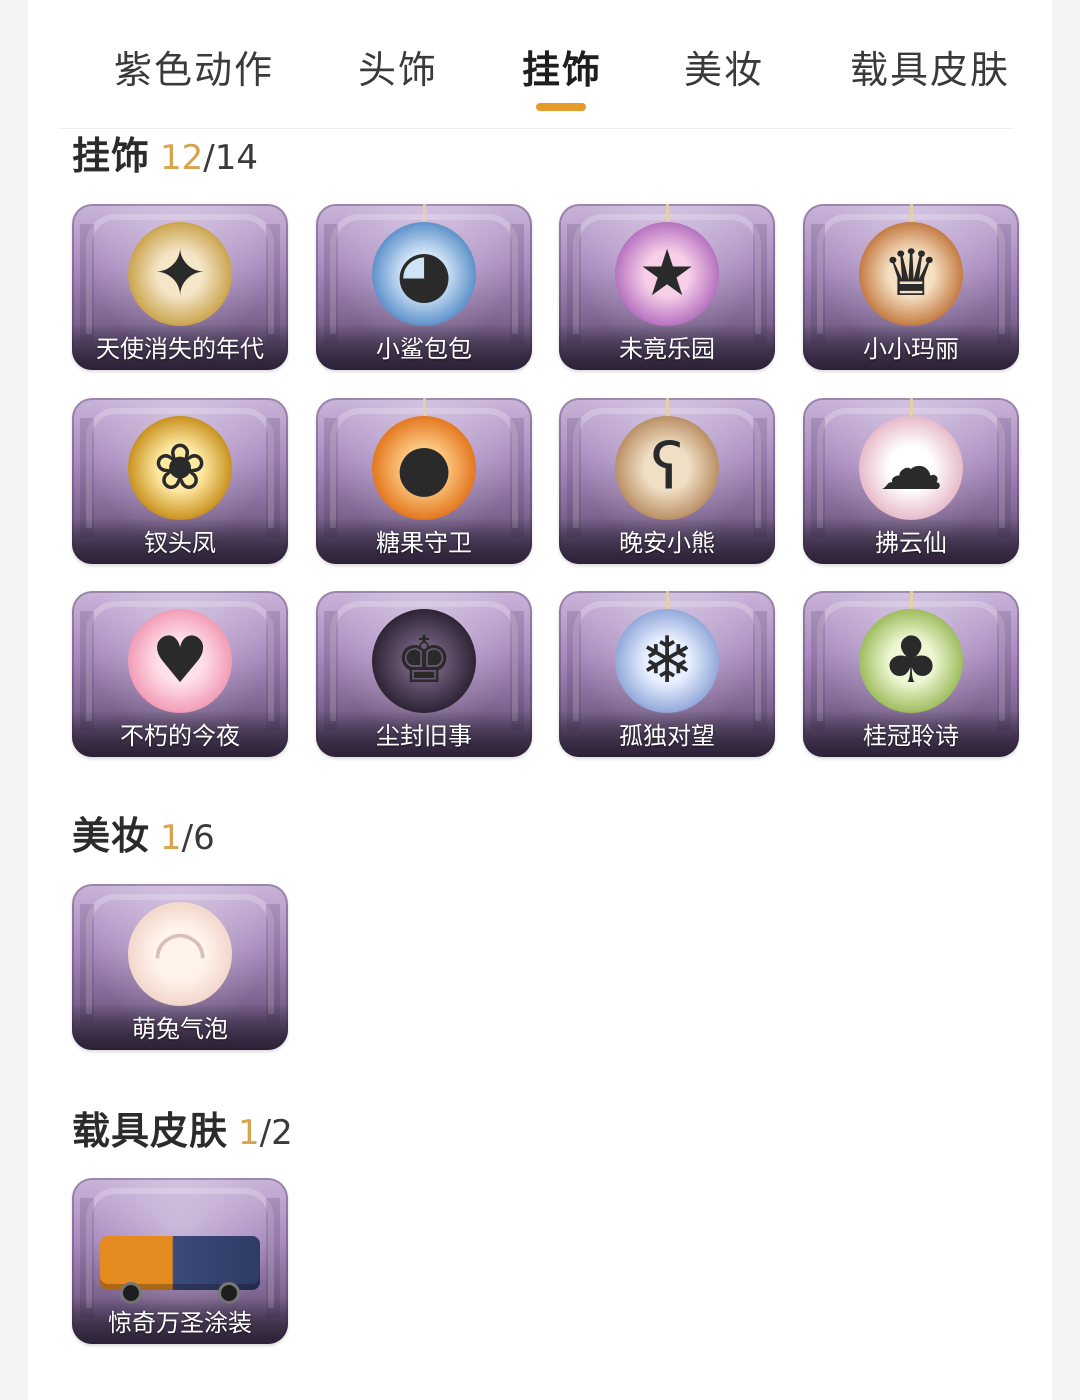 The image size is (1080, 1400). Describe the element at coordinates (424, 661) in the screenshot. I see `dark-prince-icon: ♚` at that location.